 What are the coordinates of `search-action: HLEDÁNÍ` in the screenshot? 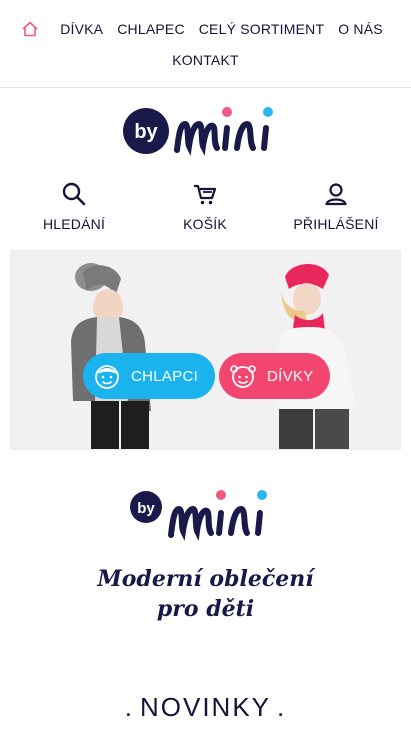 It's located at (74, 206).